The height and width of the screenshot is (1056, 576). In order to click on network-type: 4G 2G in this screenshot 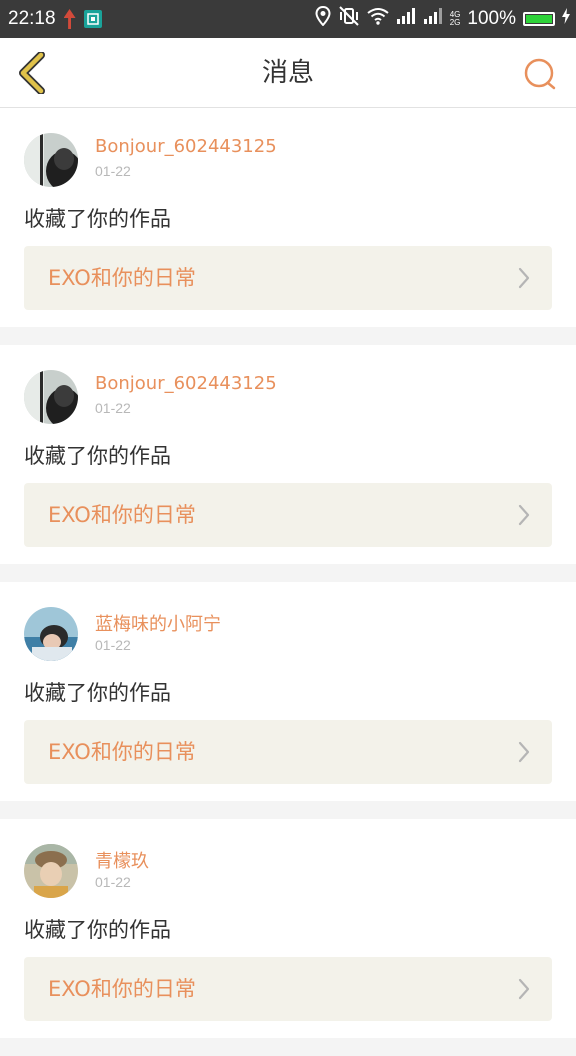, I will do `click(455, 19)`.